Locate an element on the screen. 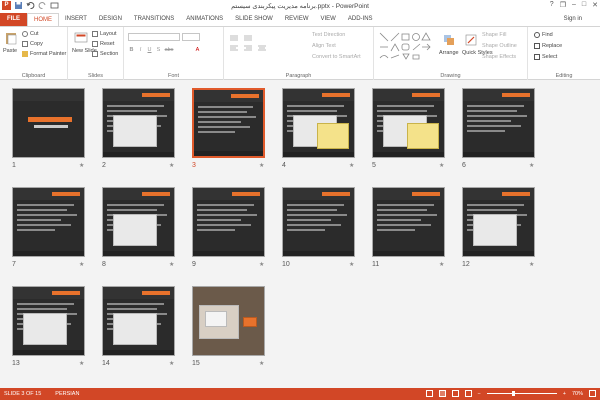  format-painter-button: Format Painter is located at coordinates (44, 54).